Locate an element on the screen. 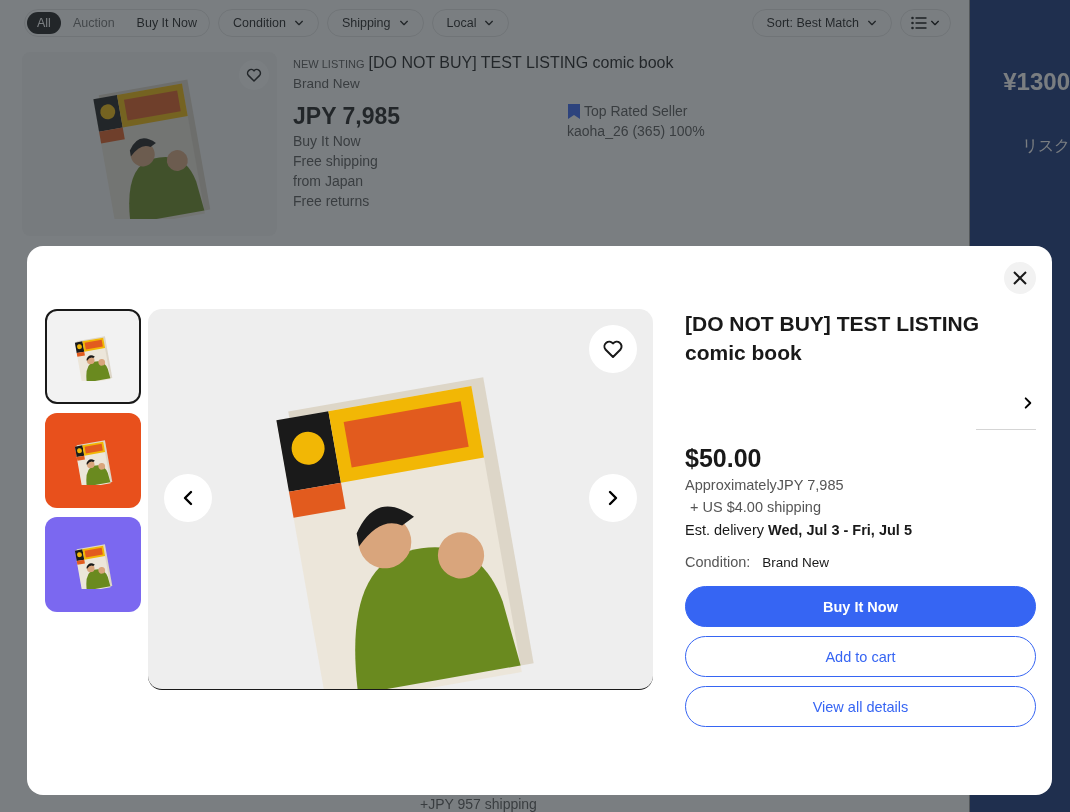 The height and width of the screenshot is (812, 1070). favorite-button is located at coordinates (613, 349).